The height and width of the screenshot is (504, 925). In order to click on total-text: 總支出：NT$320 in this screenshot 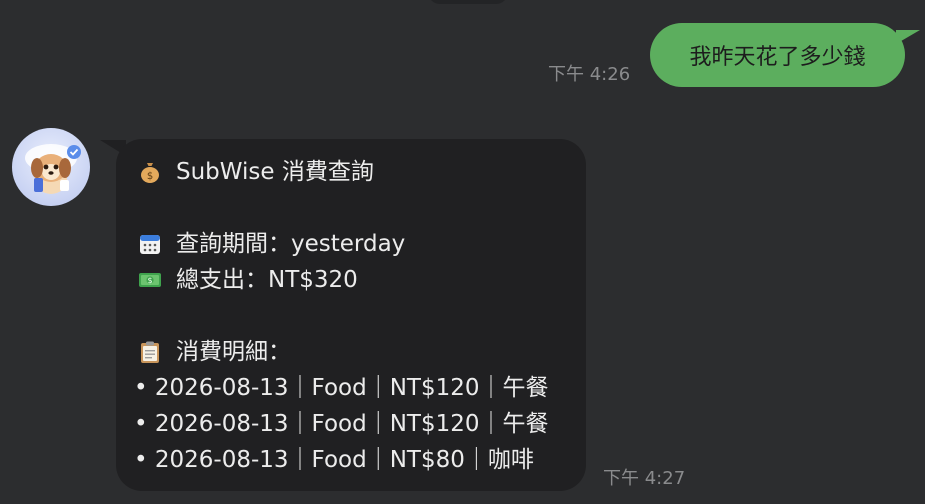, I will do `click(267, 280)`.